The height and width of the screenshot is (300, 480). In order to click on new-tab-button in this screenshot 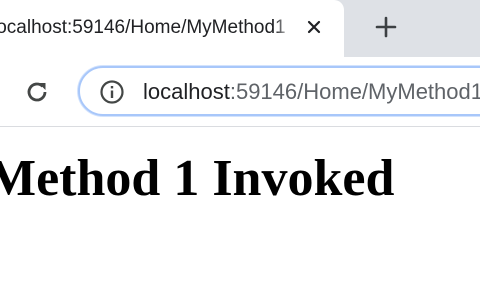, I will do `click(386, 27)`.